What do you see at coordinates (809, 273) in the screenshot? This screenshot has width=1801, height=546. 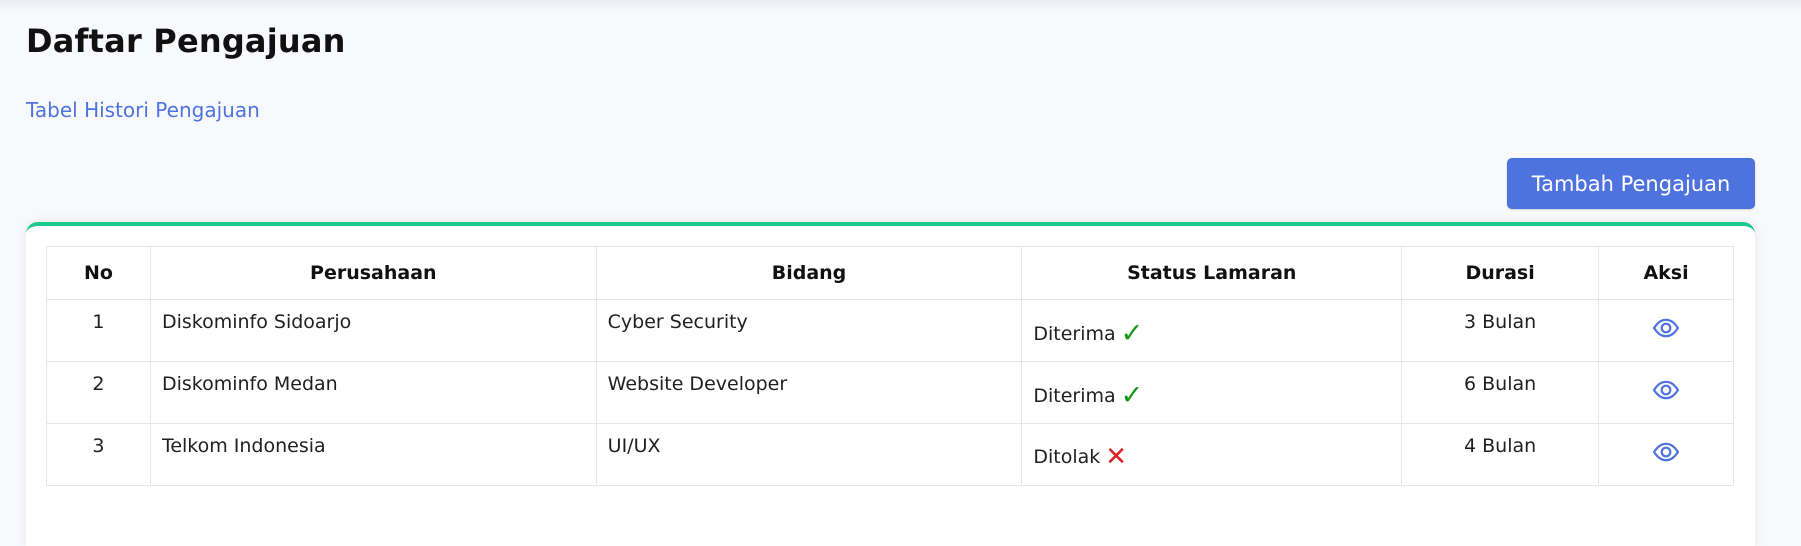 I see `header-field: Bidang` at bounding box center [809, 273].